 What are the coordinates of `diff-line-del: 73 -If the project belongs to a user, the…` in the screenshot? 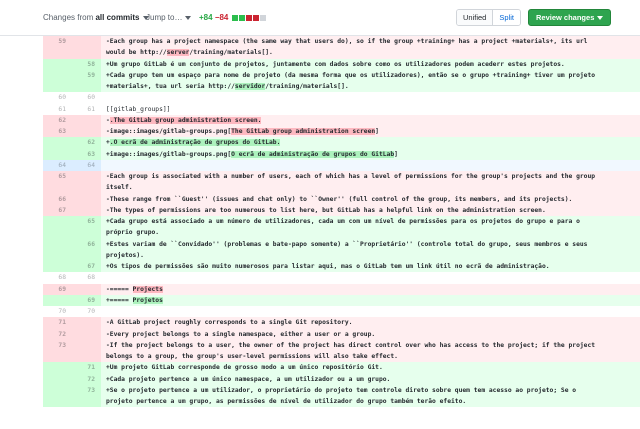 It's located at (341, 345).